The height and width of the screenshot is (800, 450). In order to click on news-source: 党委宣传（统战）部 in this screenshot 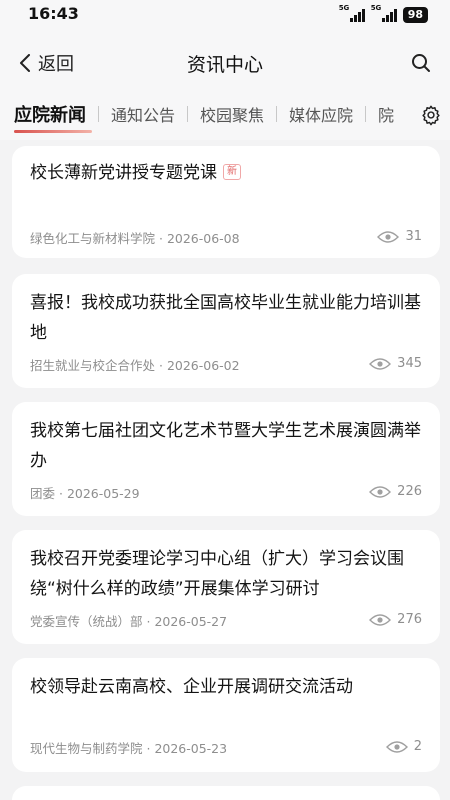, I will do `click(86, 621)`.